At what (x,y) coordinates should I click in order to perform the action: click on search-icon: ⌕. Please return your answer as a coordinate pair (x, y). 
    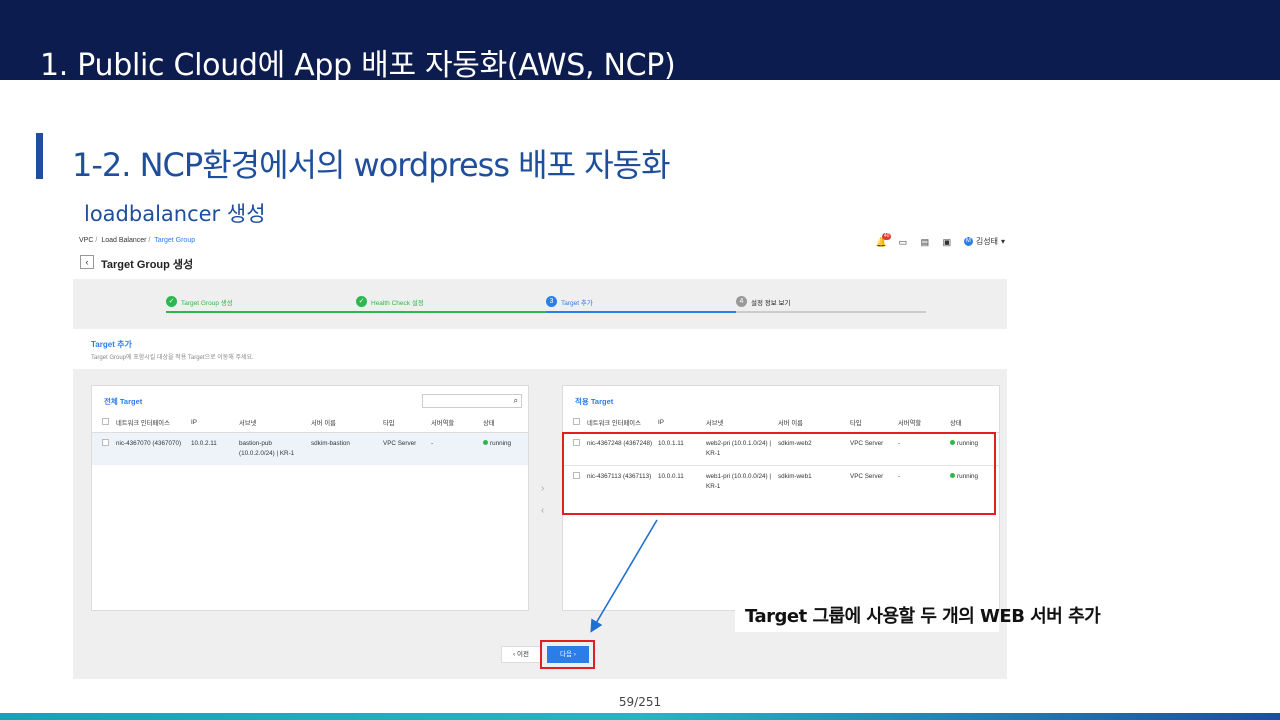
    Looking at the image, I should click on (516, 401).